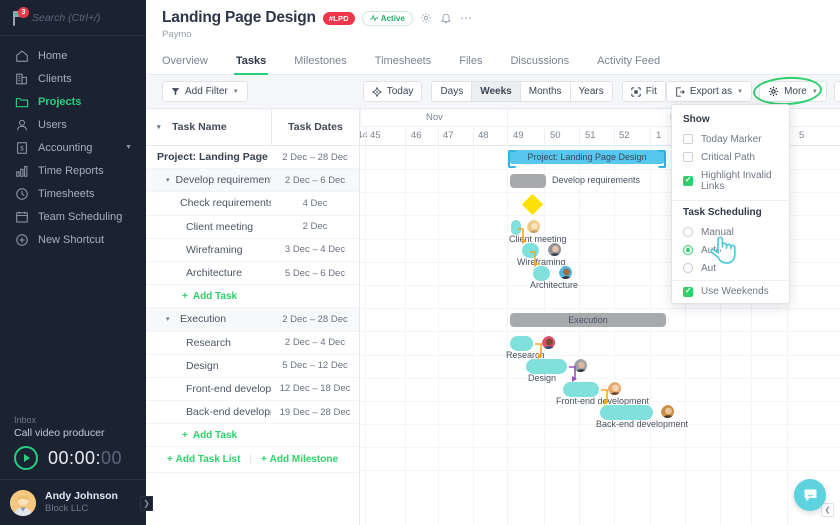 The width and height of the screenshot is (840, 525). Describe the element at coordinates (252, 320) in the screenshot. I see `table-row: ▾ Execution 2 Dec – 28 Dec` at that location.